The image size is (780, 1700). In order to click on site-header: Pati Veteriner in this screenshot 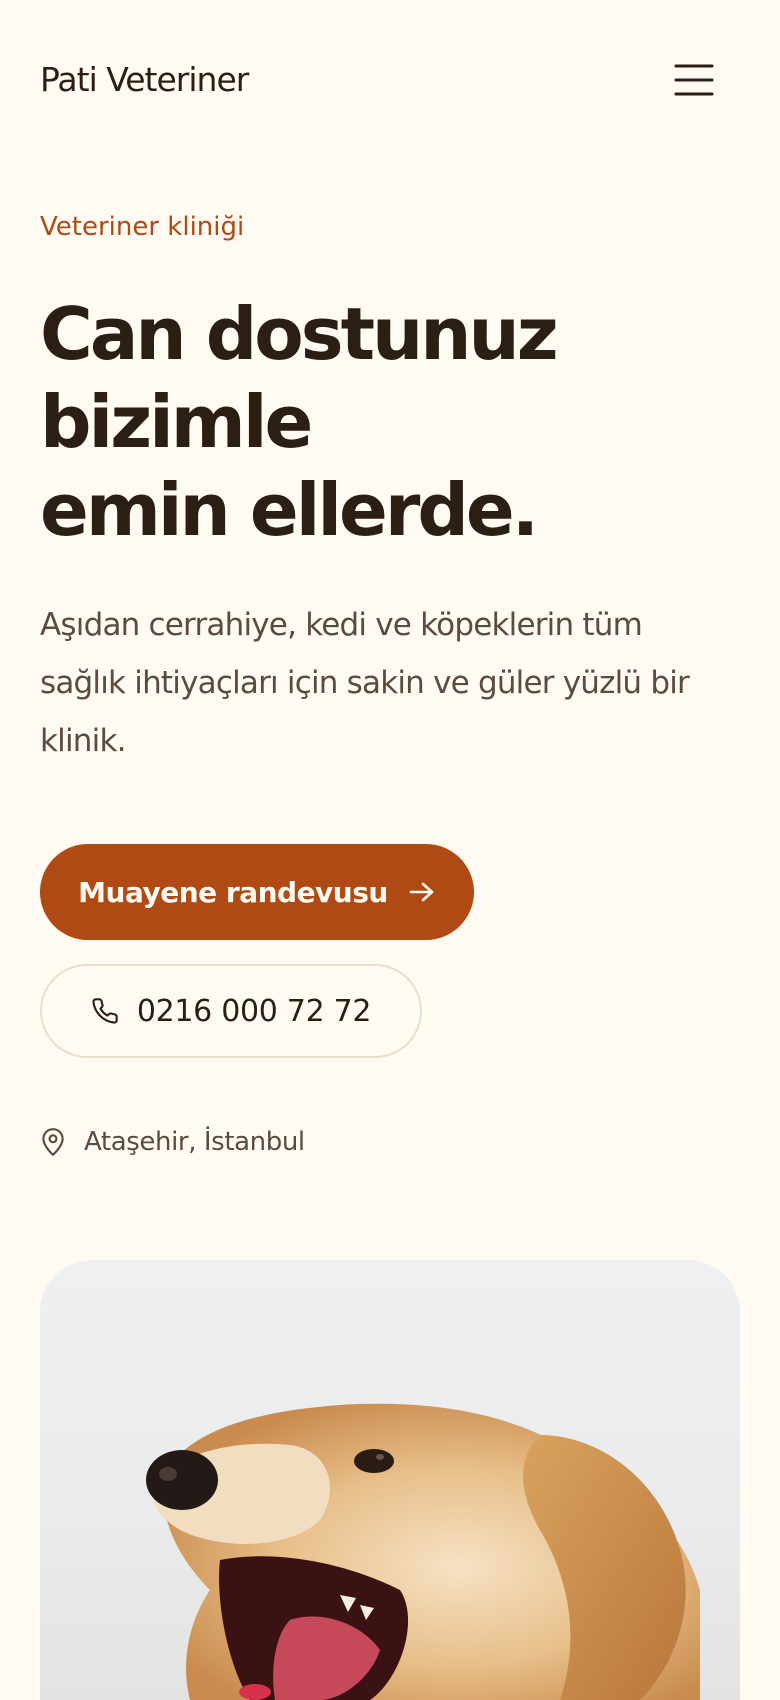, I will do `click(378, 80)`.